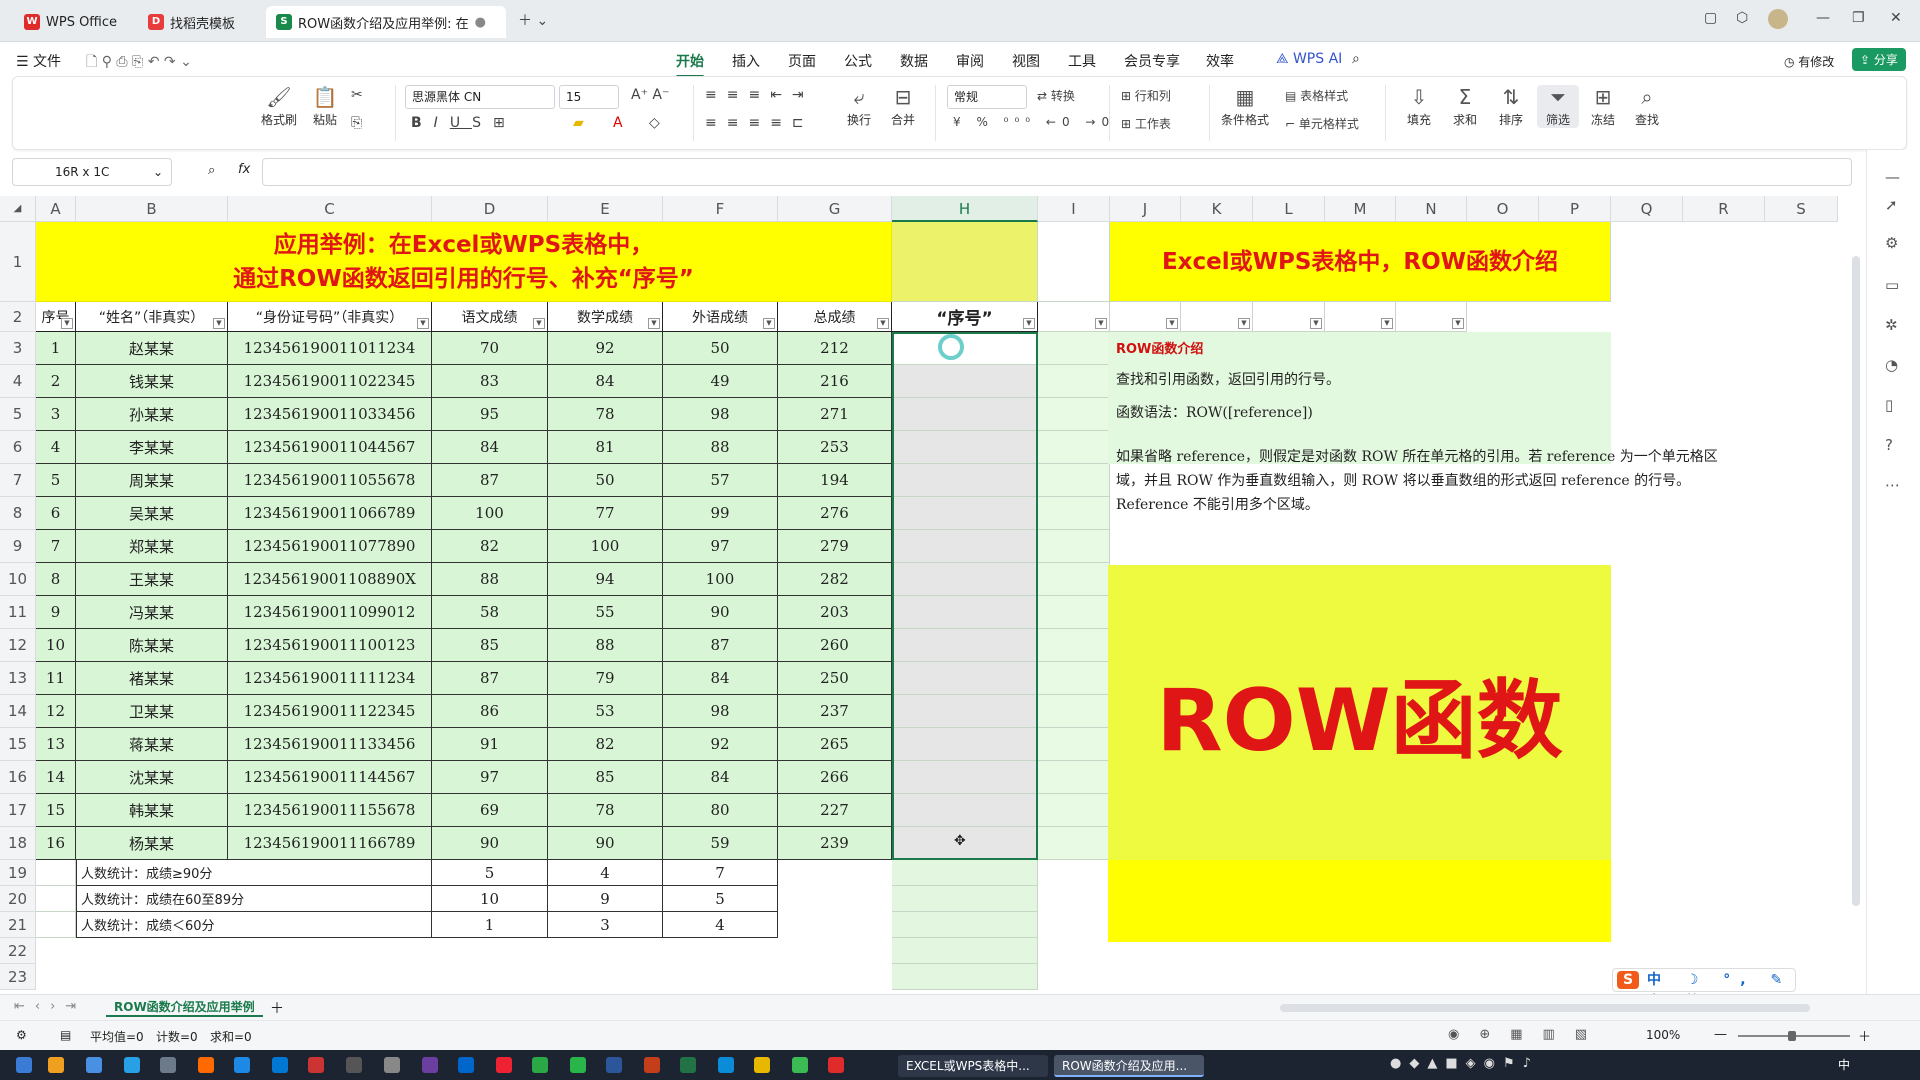 Image resolution: width=1920 pixels, height=1080 pixels. I want to click on column-header-b: B, so click(152, 209).